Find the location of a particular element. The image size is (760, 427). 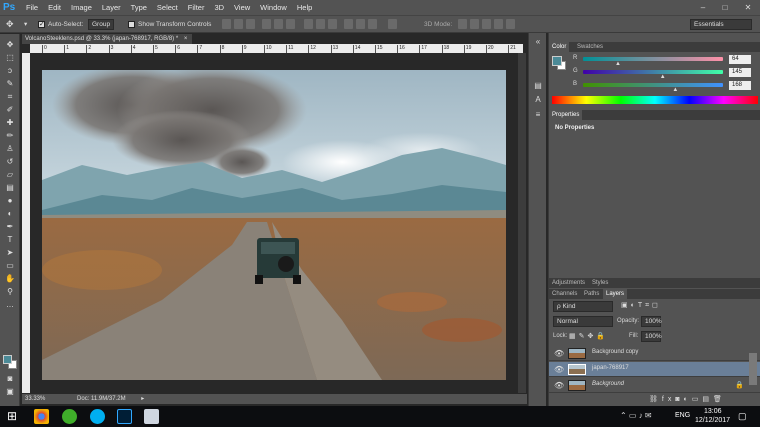

eyedropper-tool-icon: ✐ is located at coordinates (10, 110).